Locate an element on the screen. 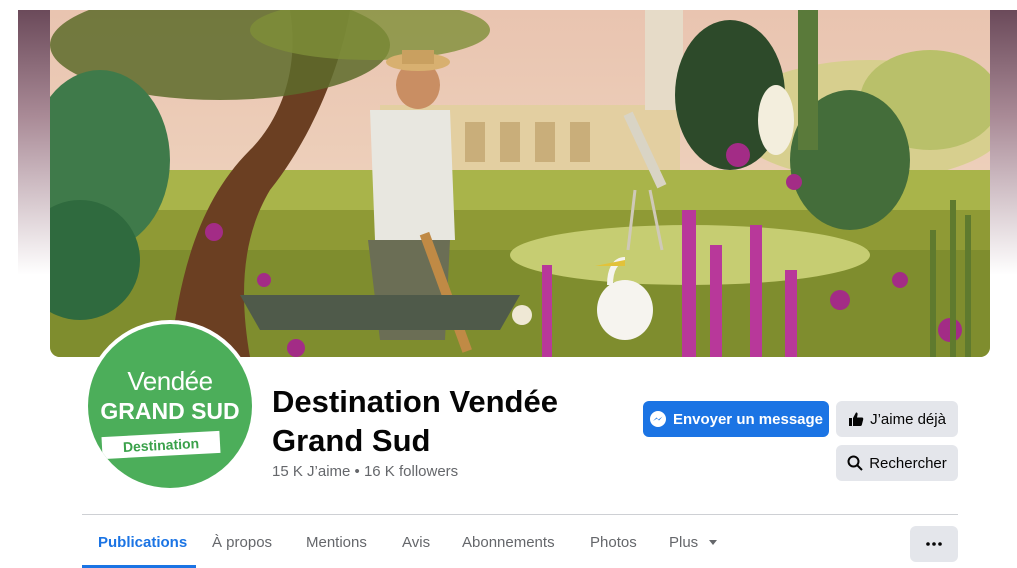 This screenshot has width=1017, height=568. logo-text-vendee: Vendée is located at coordinates (170, 381).